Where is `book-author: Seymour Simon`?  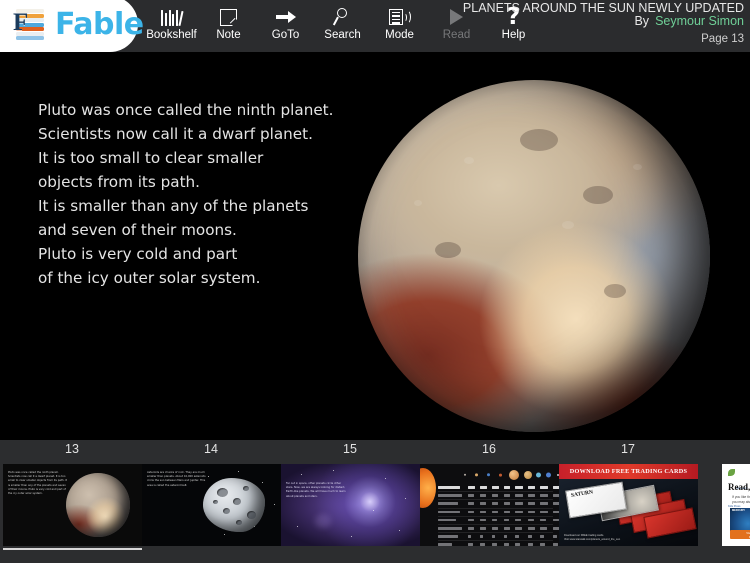
book-author: Seymour Simon is located at coordinates (699, 21).